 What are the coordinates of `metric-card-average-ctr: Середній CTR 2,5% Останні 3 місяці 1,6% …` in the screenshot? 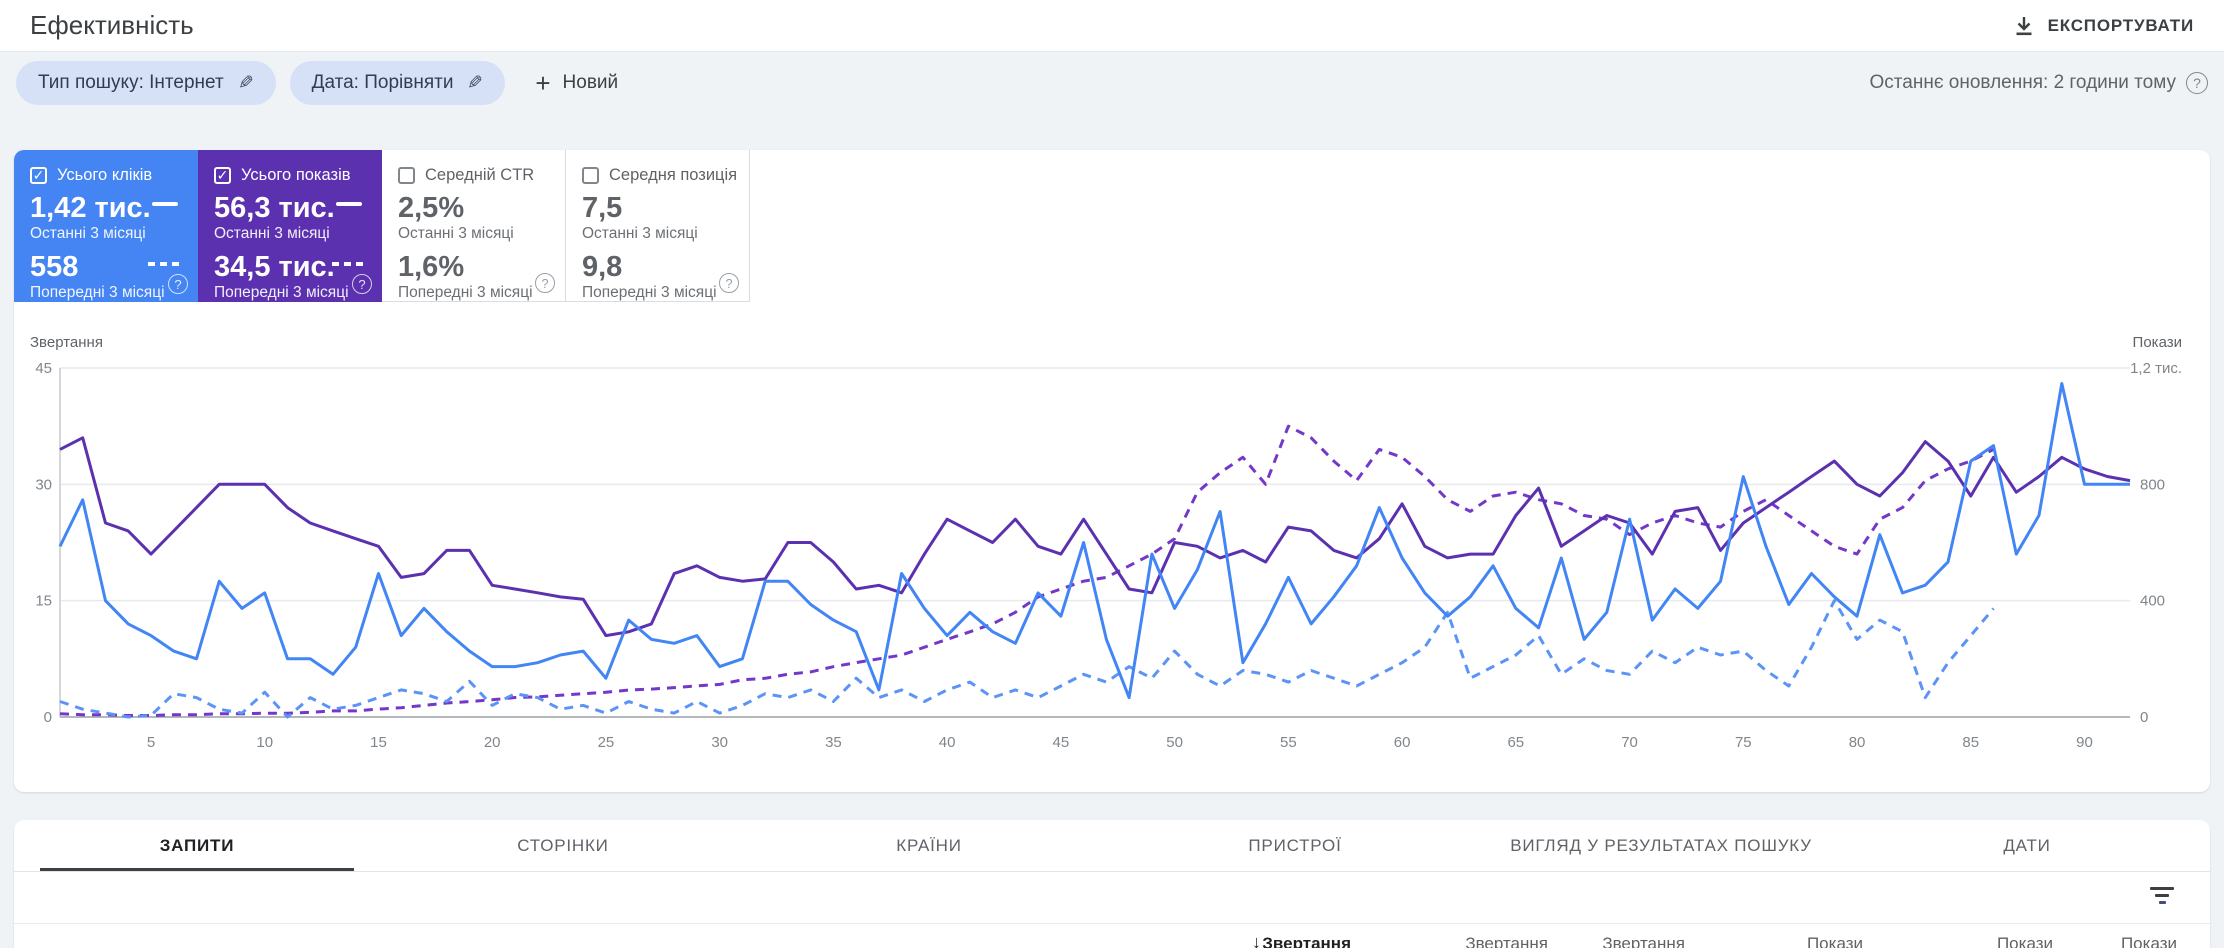 It's located at (474, 226).